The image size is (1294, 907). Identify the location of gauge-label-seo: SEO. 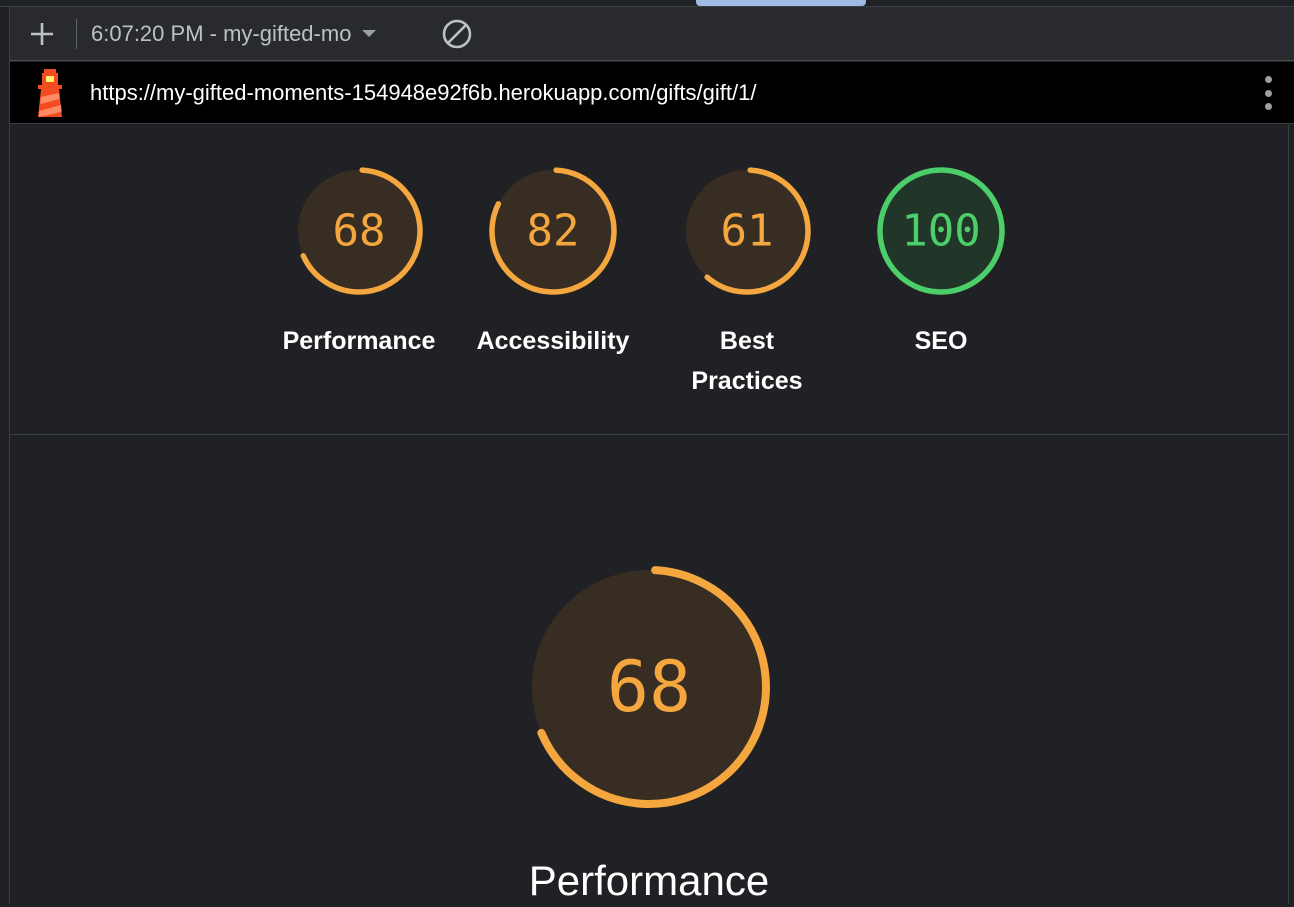
(941, 341).